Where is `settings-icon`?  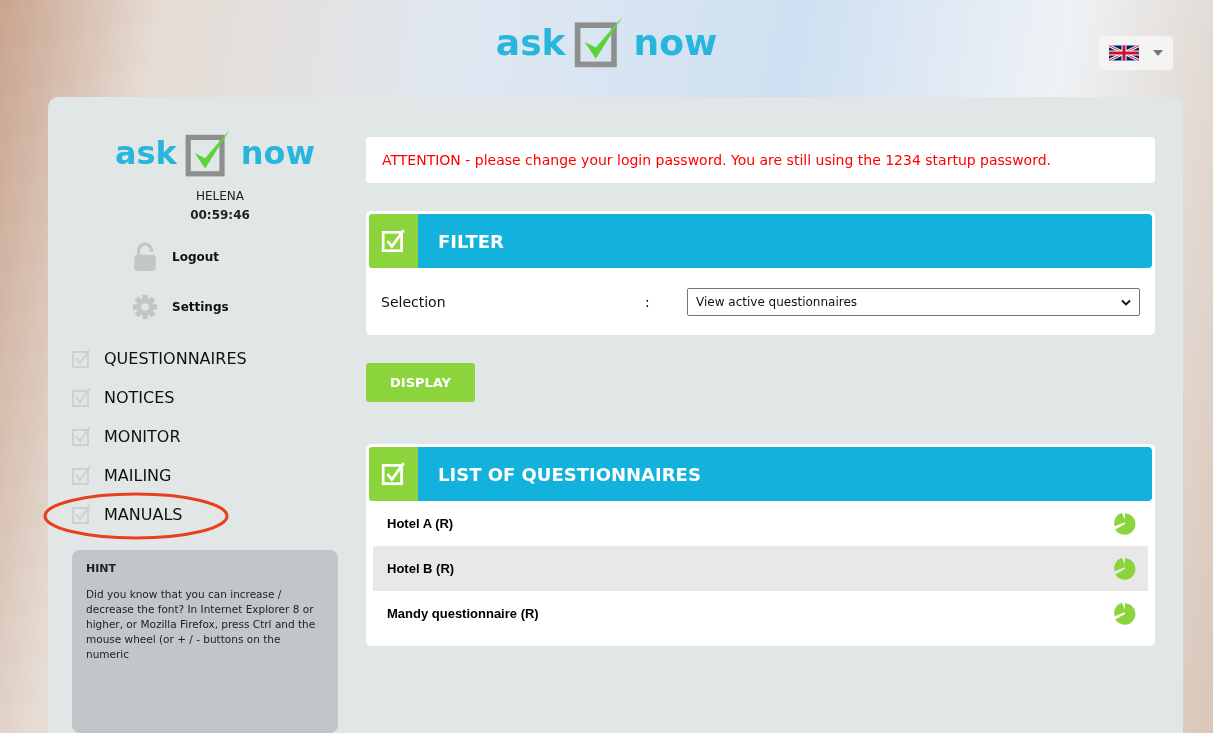
settings-icon is located at coordinates (145, 307).